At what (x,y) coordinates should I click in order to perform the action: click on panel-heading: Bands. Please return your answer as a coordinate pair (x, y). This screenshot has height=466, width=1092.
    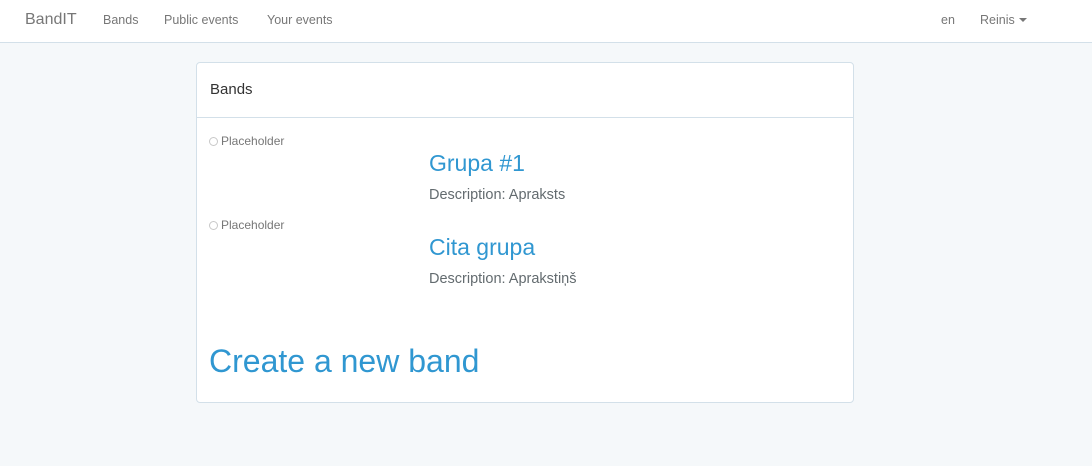
    Looking at the image, I should click on (525, 90).